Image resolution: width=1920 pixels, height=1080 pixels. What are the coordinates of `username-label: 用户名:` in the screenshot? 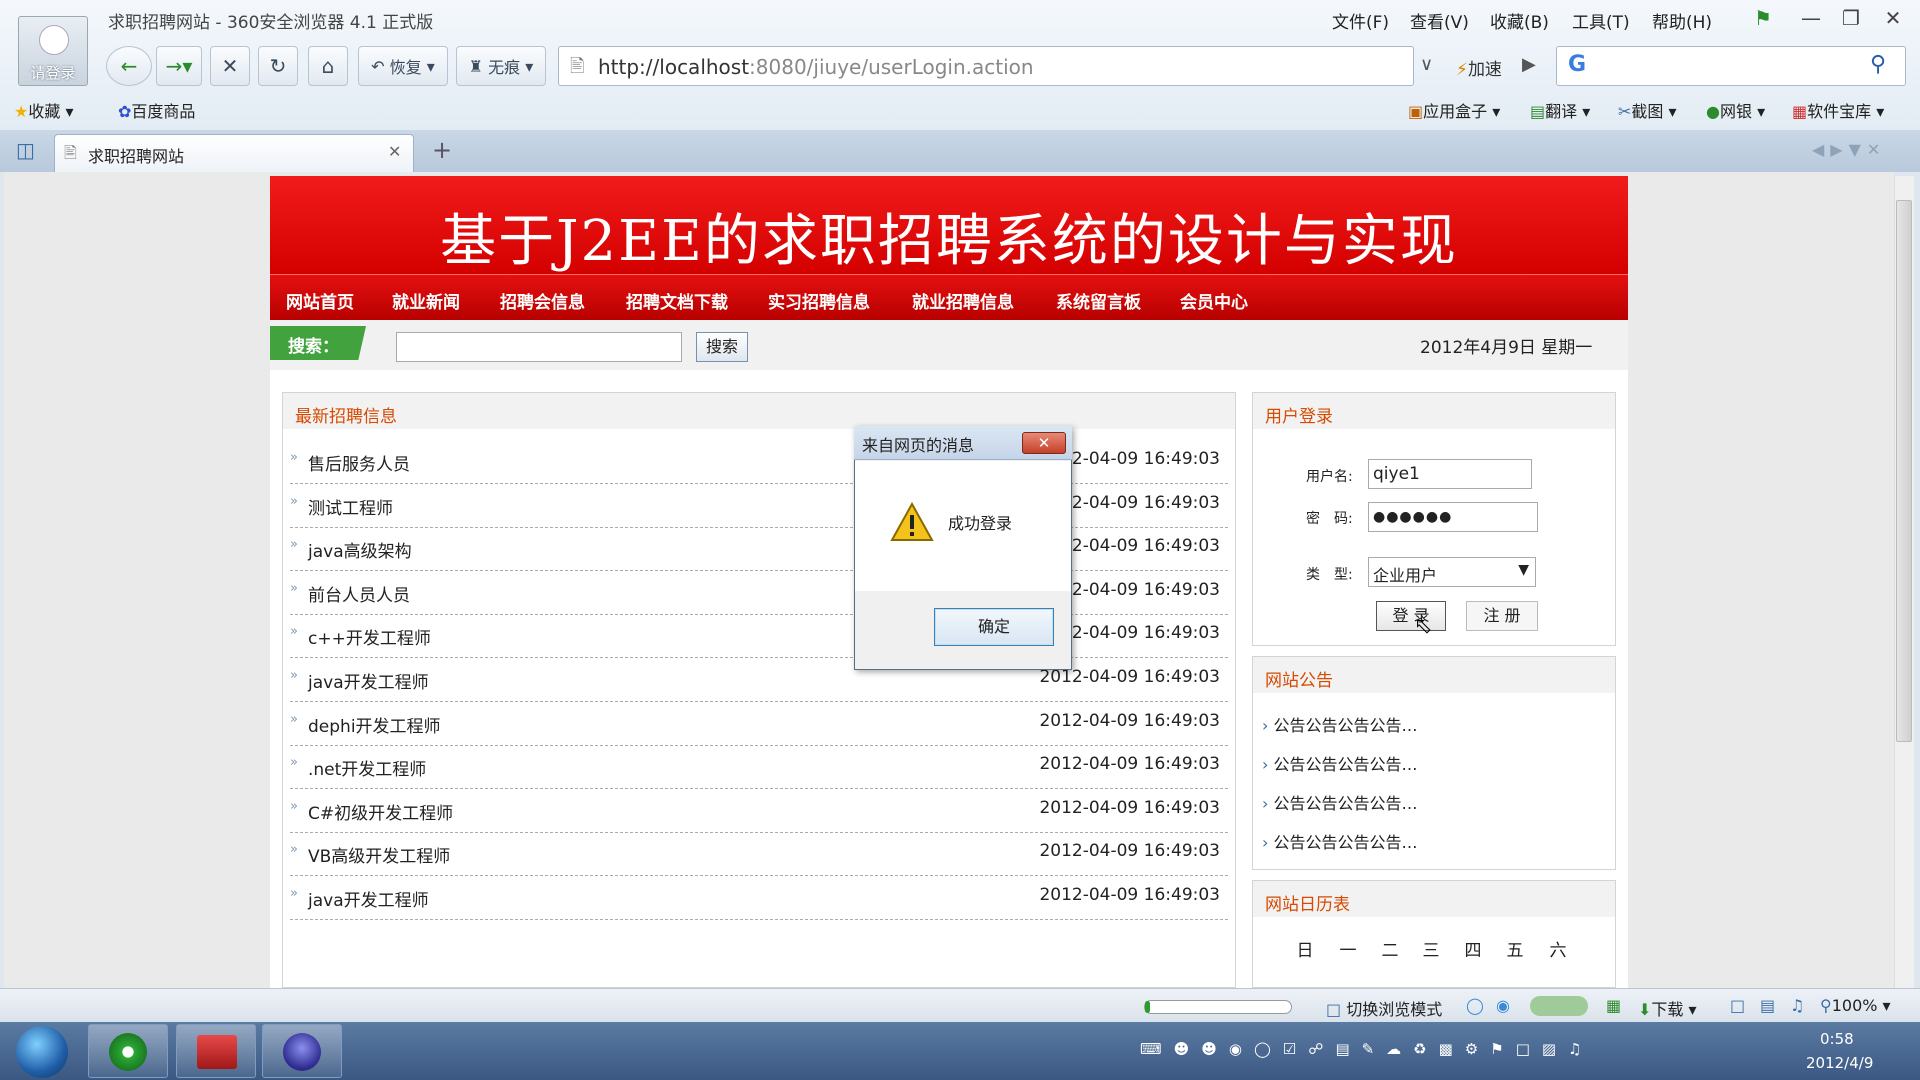 It's located at (1329, 477).